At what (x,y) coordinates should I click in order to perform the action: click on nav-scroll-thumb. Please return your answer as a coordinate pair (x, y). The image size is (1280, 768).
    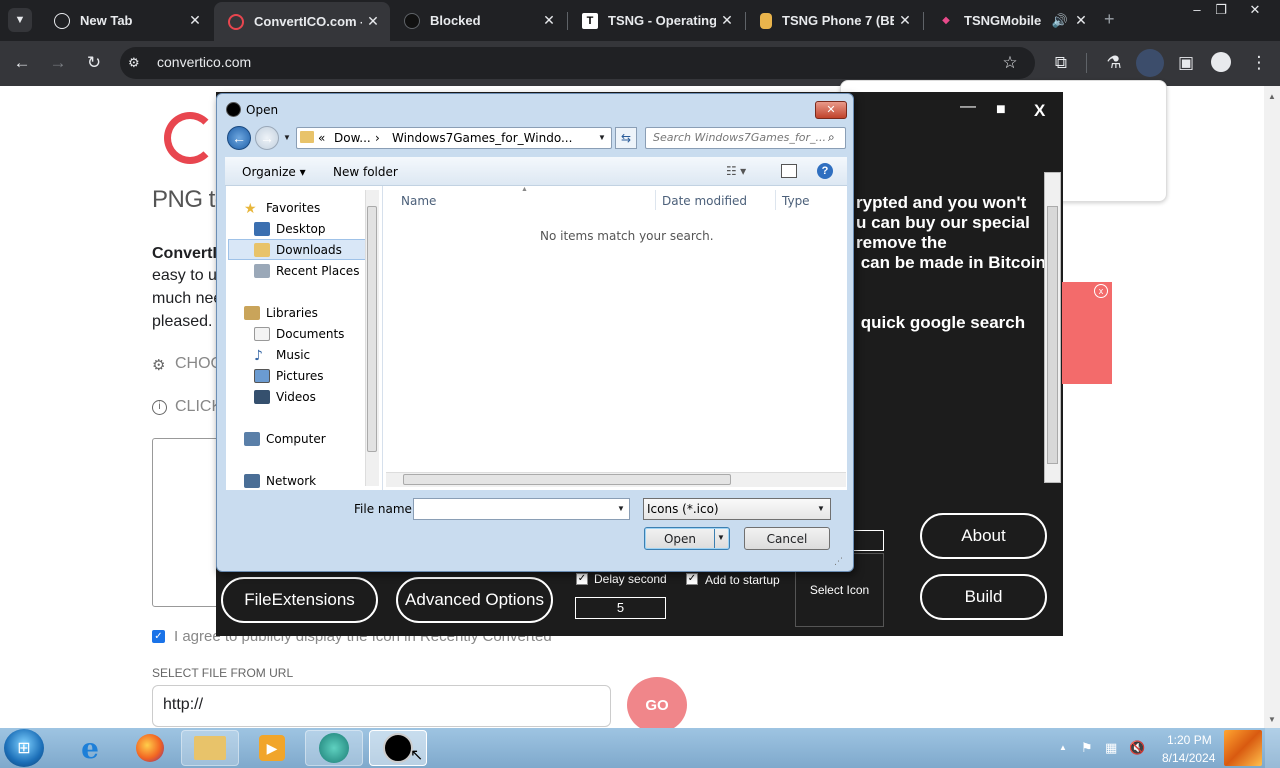
    Looking at the image, I should click on (372, 329).